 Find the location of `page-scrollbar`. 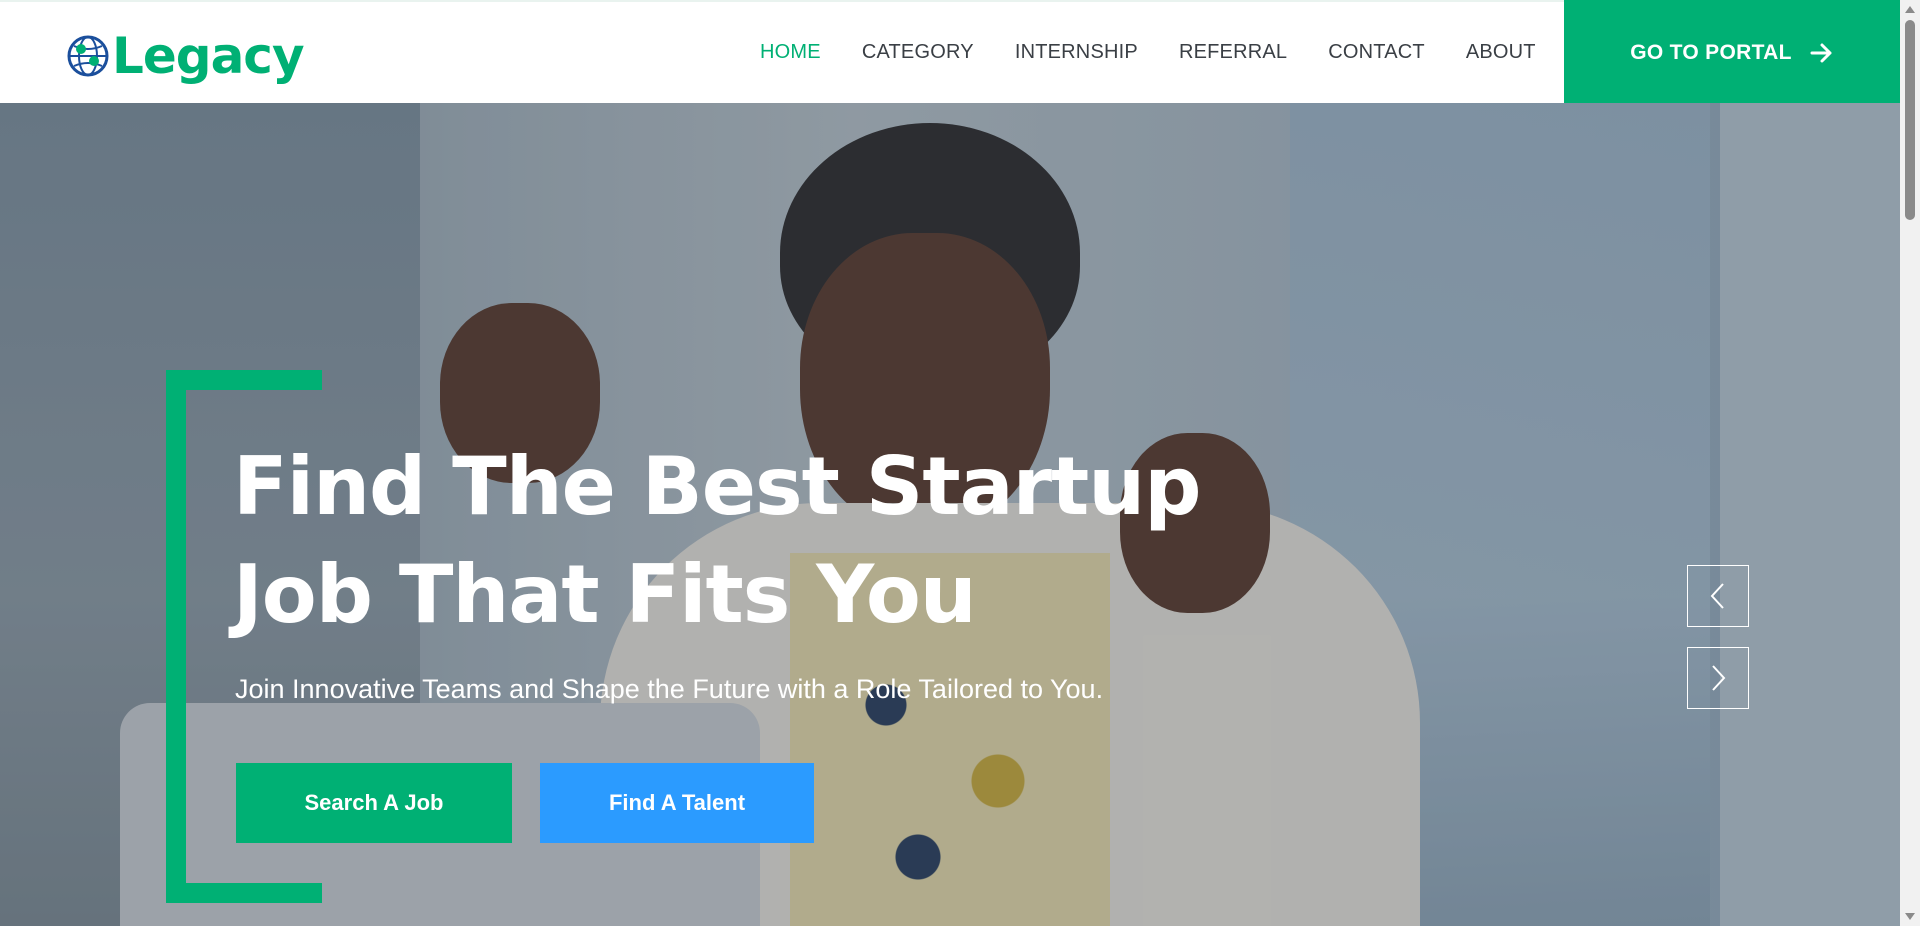

page-scrollbar is located at coordinates (1910, 463).